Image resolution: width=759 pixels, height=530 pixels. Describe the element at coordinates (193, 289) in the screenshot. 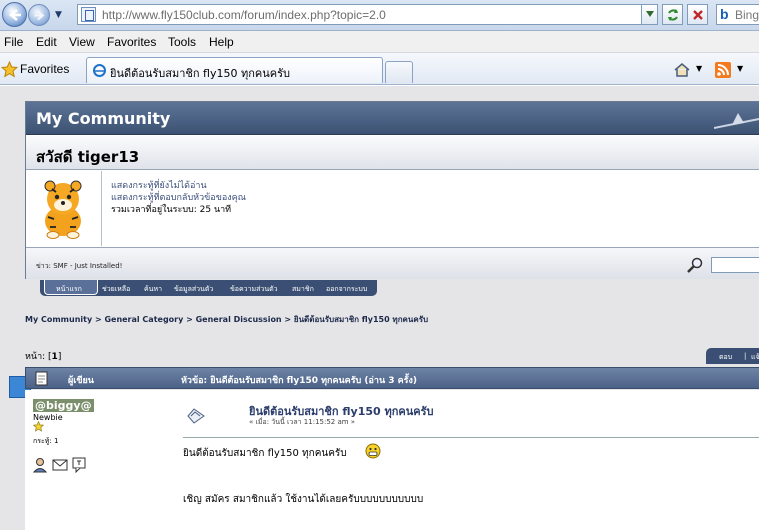

I see `menu-profile: ข้อมูลส่วนตัว` at that location.